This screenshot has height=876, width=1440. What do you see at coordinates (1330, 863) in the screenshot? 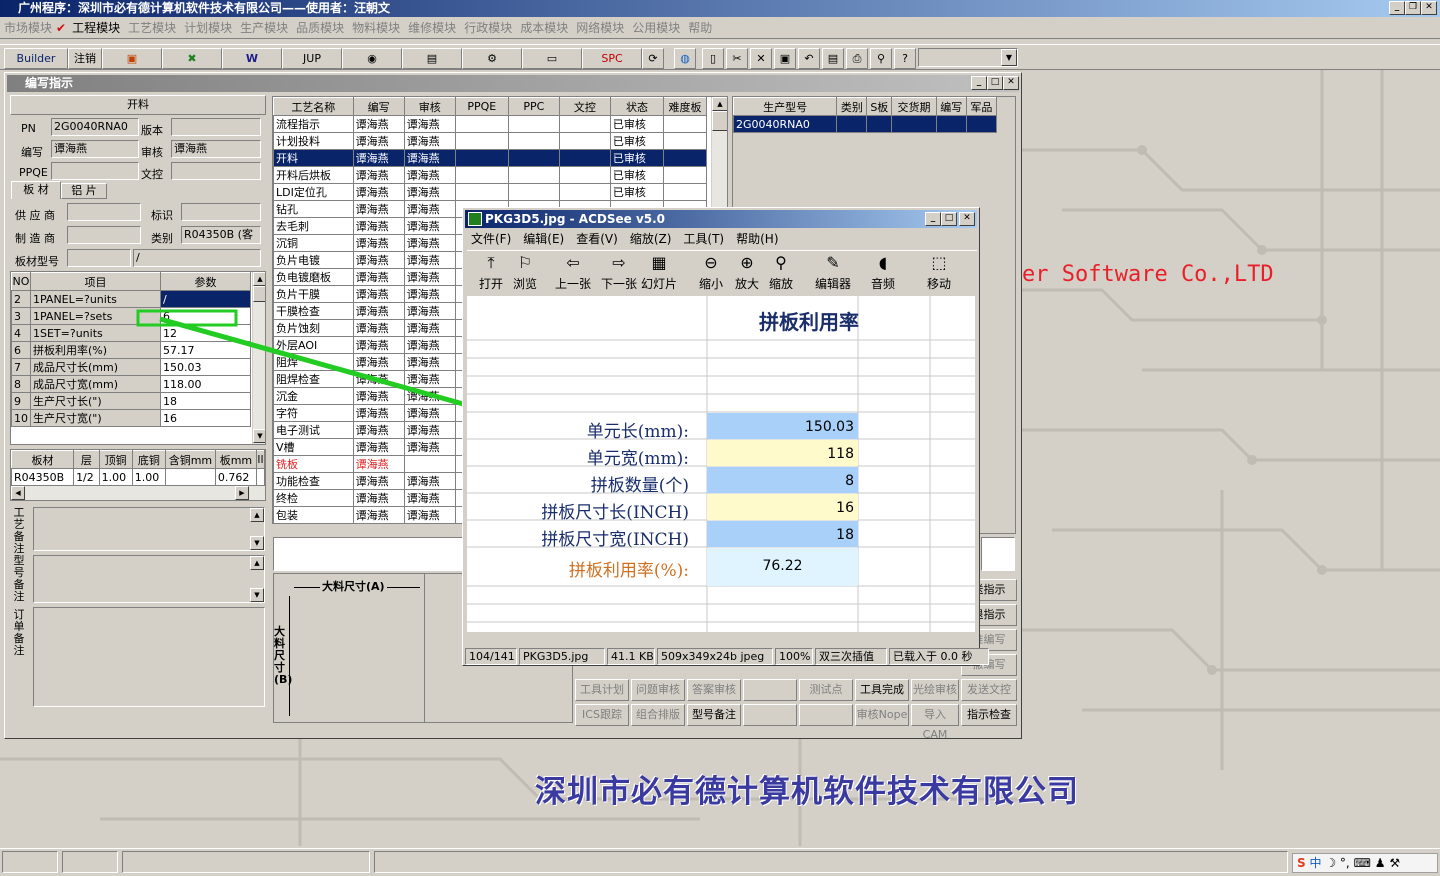
I see `moon-icon: ☽` at bounding box center [1330, 863].